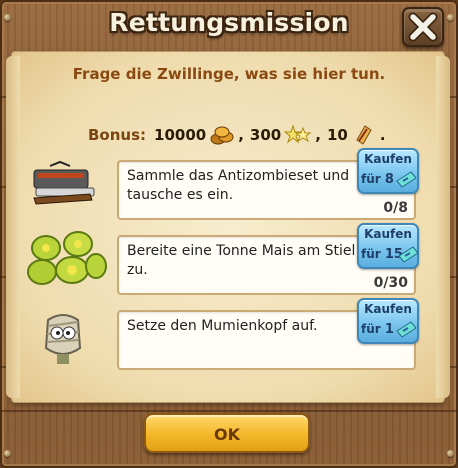 The width and height of the screenshot is (458, 468). I want to click on bonus-xp-value: 300, so click(265, 135).